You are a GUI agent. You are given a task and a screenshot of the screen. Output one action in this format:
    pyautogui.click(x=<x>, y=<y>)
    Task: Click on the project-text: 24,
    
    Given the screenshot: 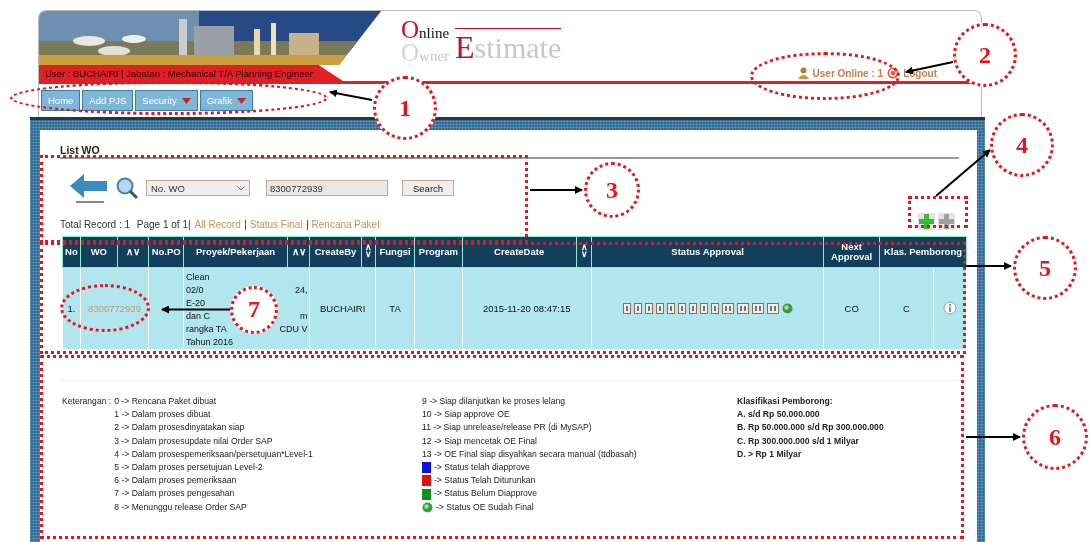 What is the action you would take?
    pyautogui.click(x=301, y=290)
    